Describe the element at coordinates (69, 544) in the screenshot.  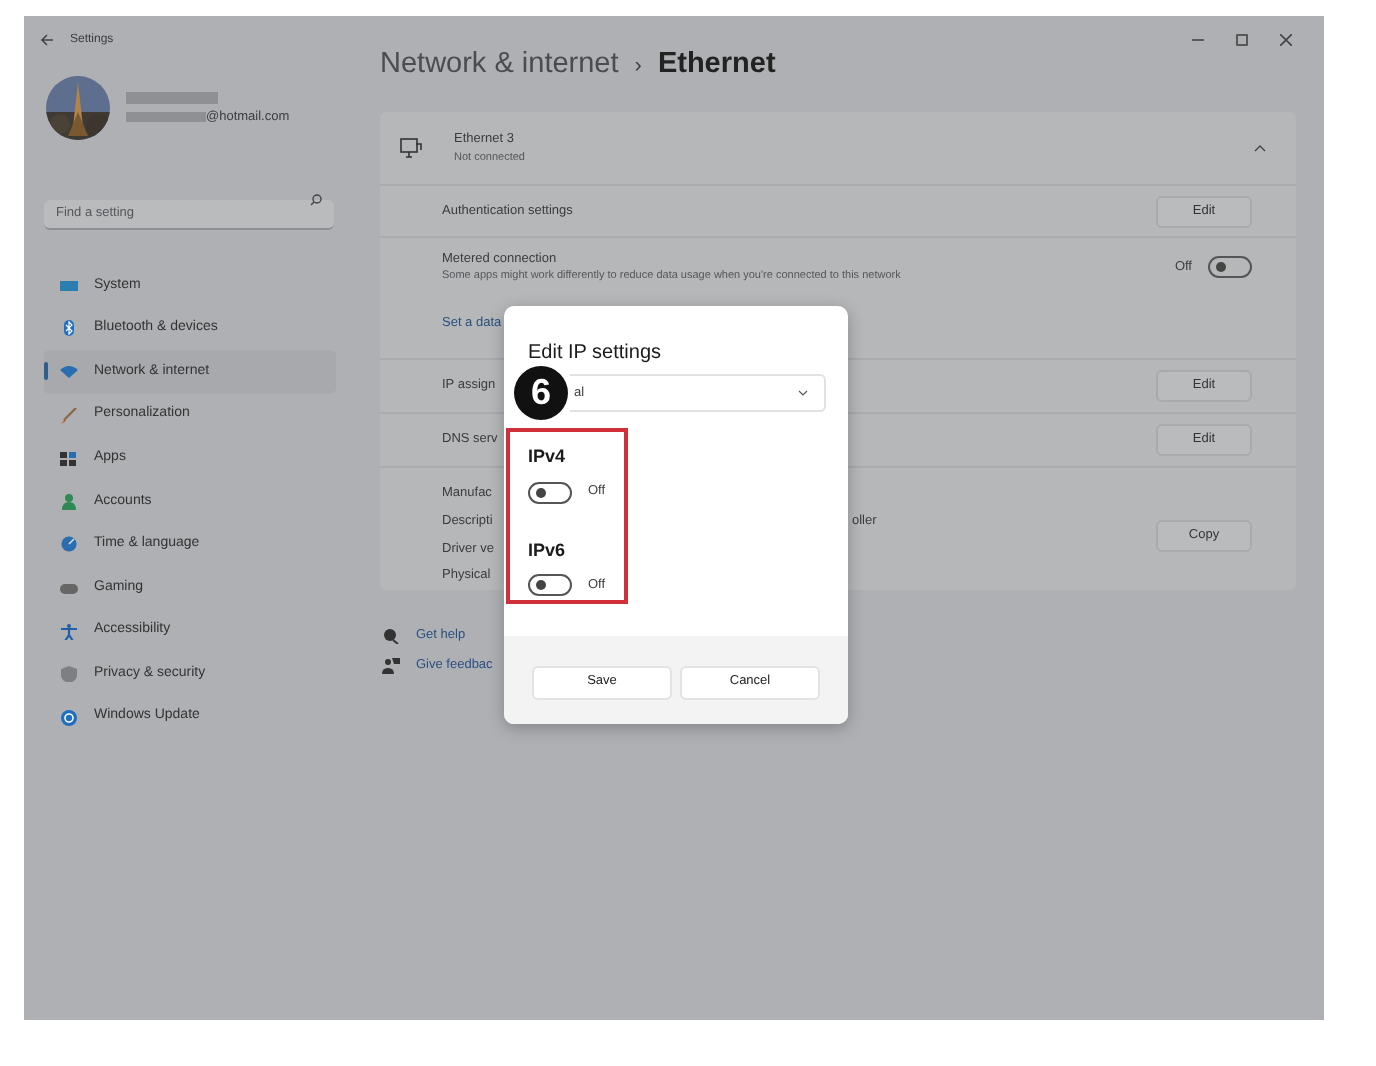
I see `globe-clock-icon` at that location.